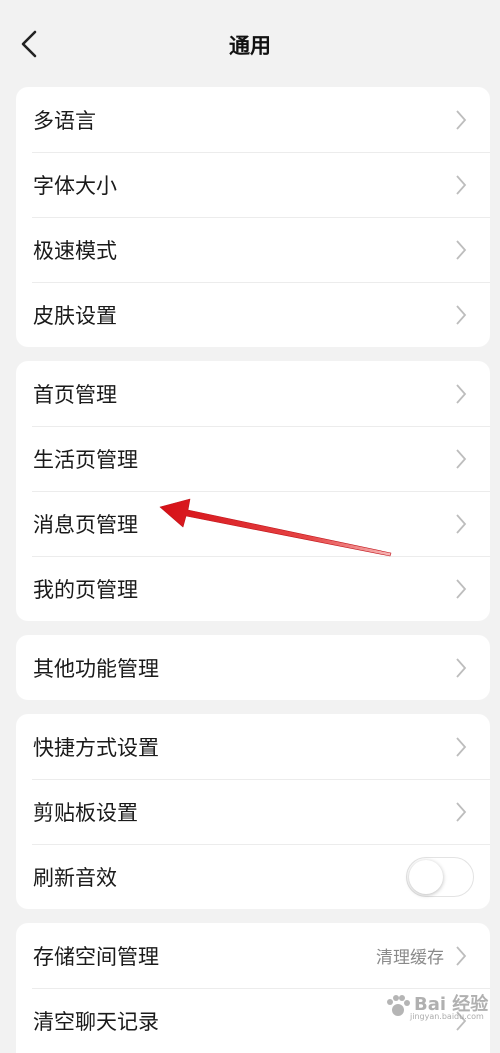 The width and height of the screenshot is (500, 1053). I want to click on settings-group-other: 其他功能管理, so click(253, 667).